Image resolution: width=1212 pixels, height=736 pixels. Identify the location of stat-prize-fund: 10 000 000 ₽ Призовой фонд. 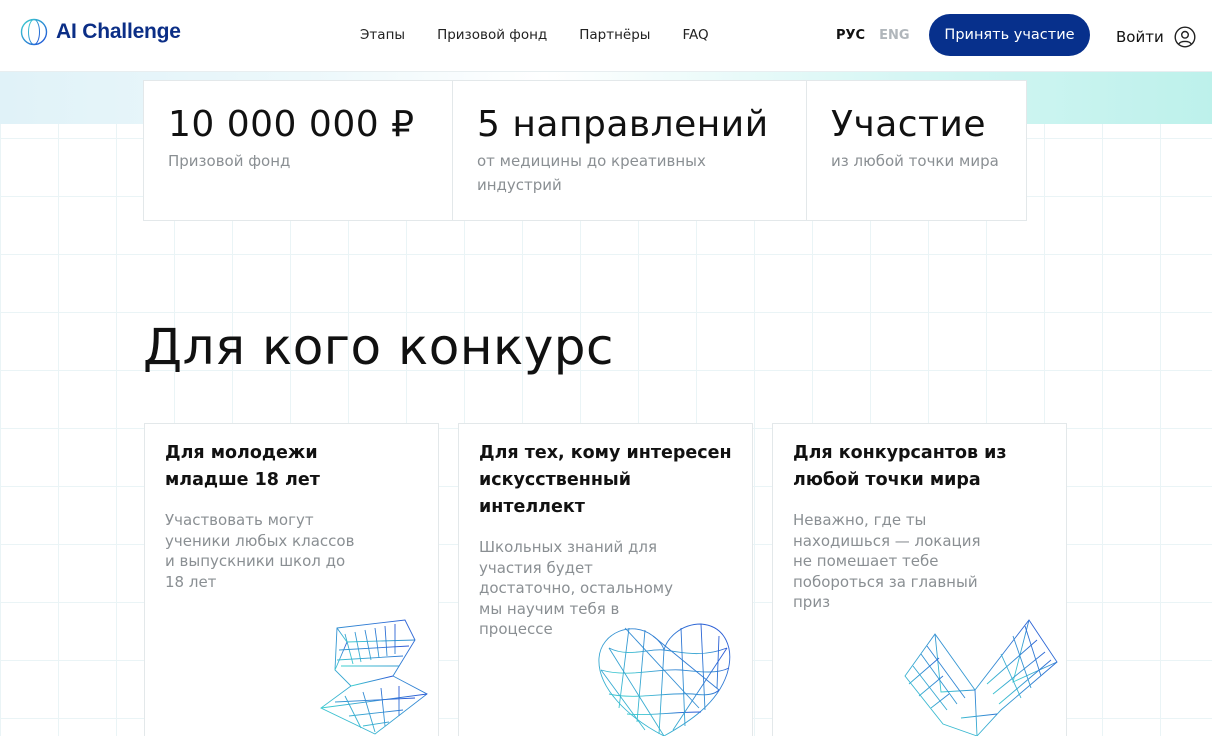
(298, 150).